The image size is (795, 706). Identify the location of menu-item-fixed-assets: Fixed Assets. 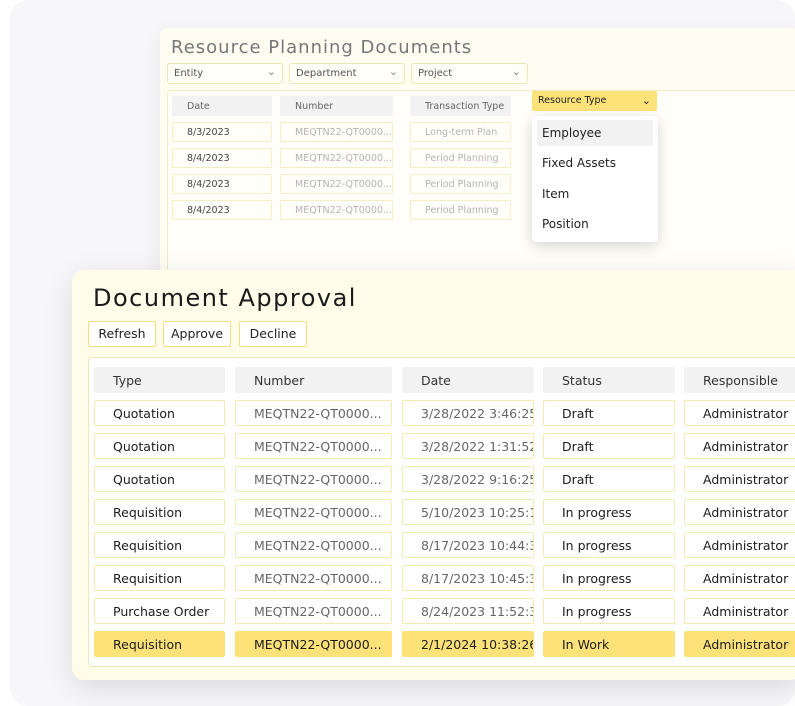
(595, 163).